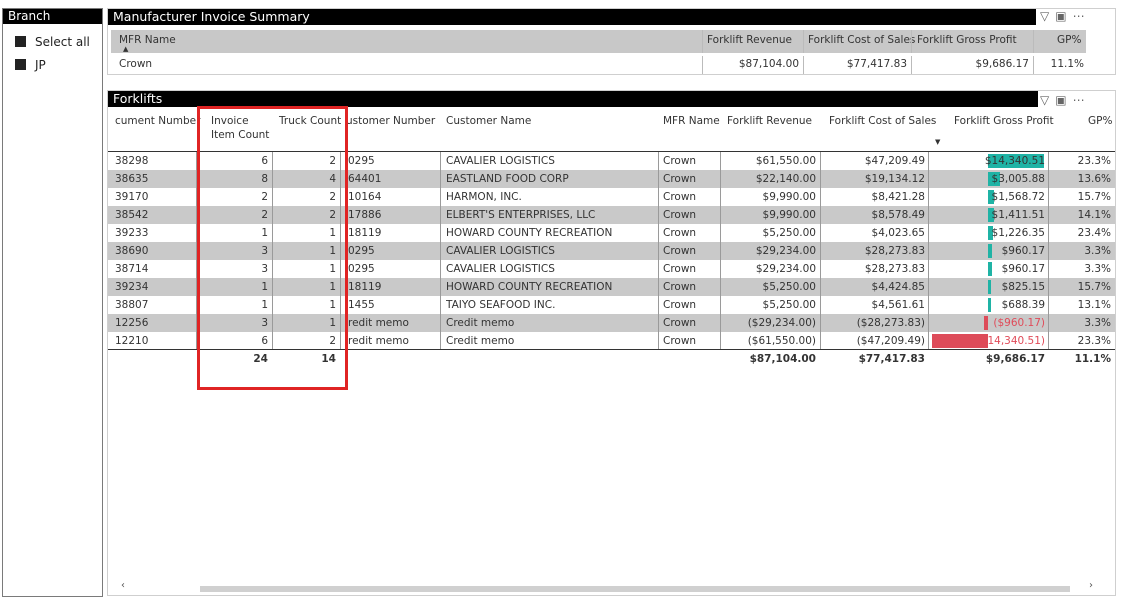 Image resolution: width=1126 pixels, height=605 pixels. Describe the element at coordinates (480, 323) in the screenshot. I see `cell-customer-name: Credit memo` at that location.